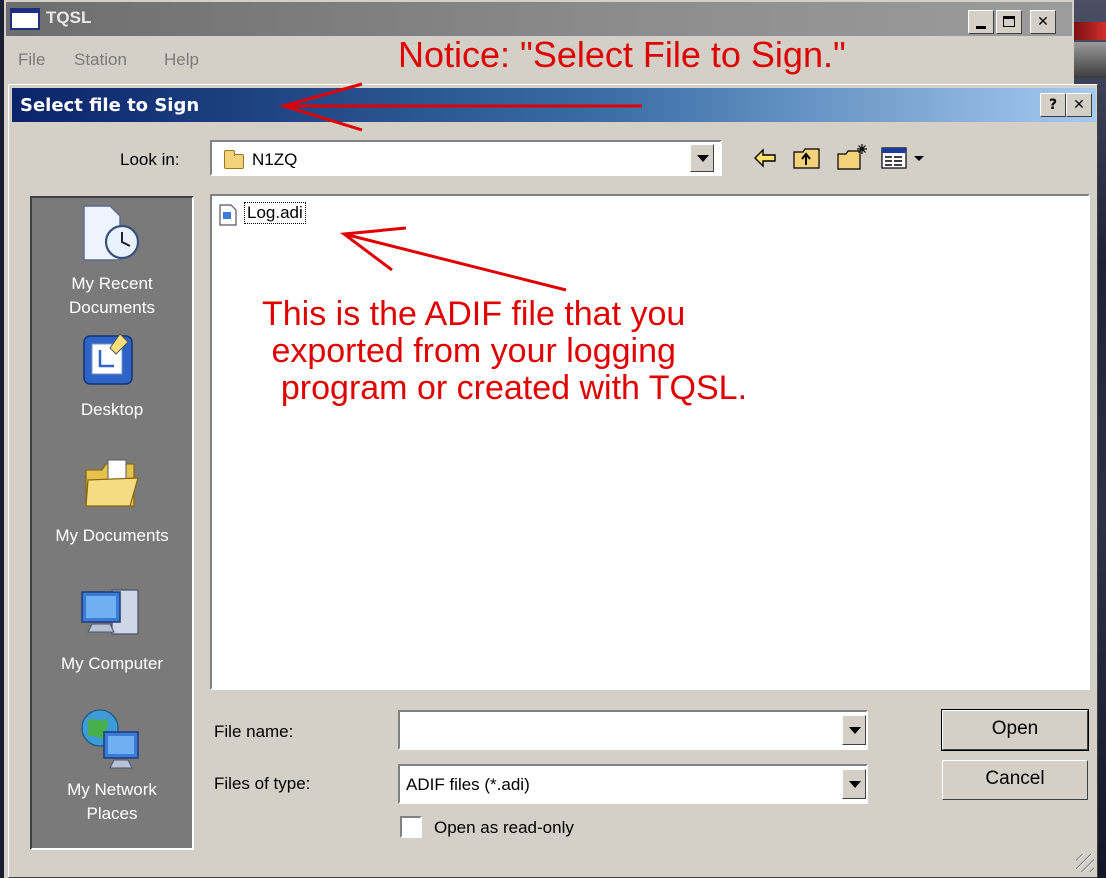 This screenshot has height=878, width=1106. I want to click on dialog-close-button: ✕, so click(1079, 105).